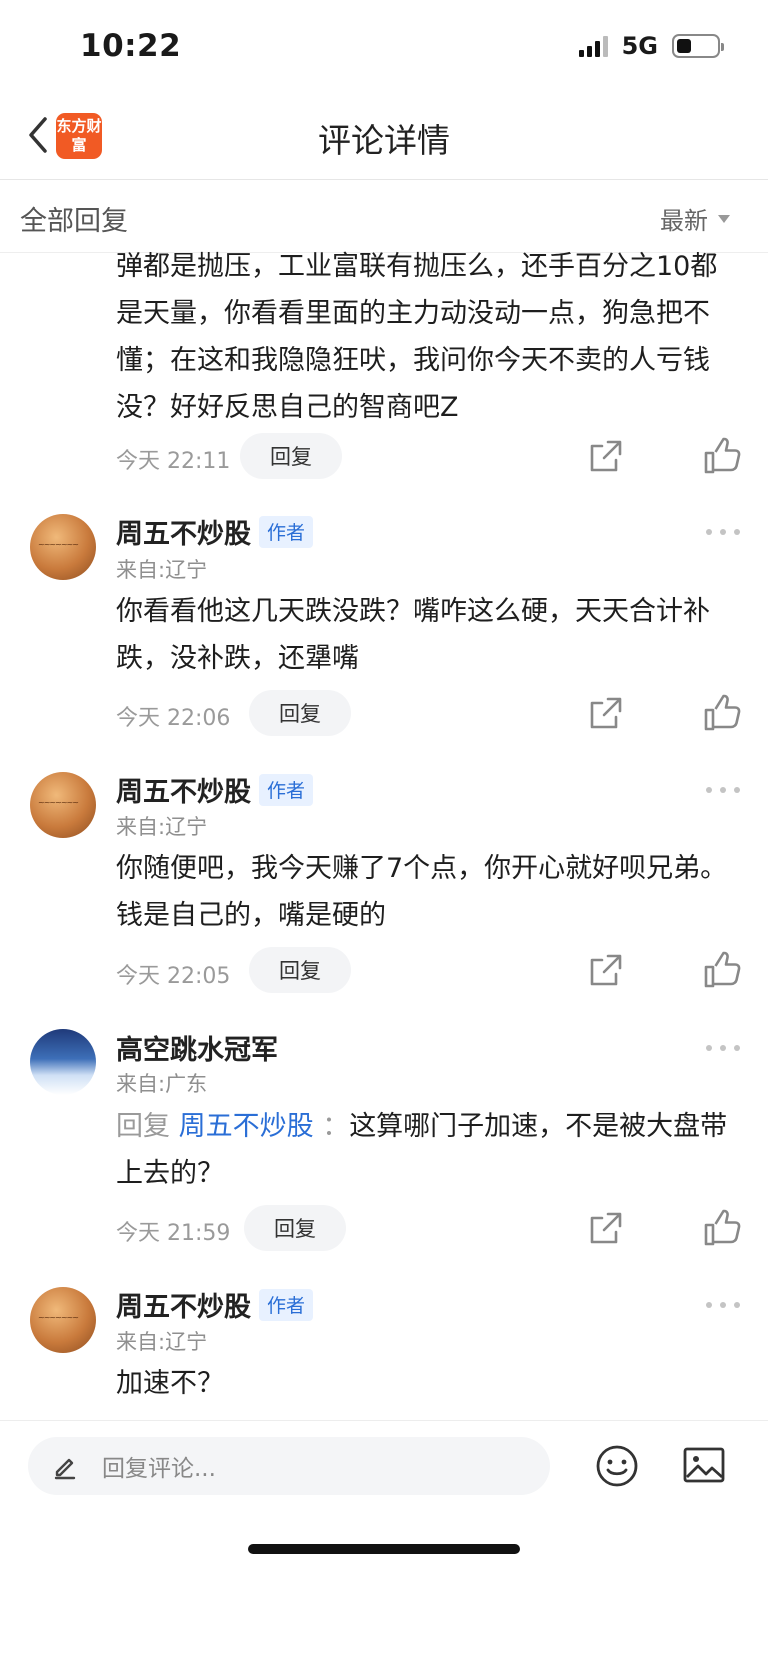 The height and width of the screenshot is (1663, 768). I want to click on nav-bar: 东方财富 评论详情, so click(384, 135).